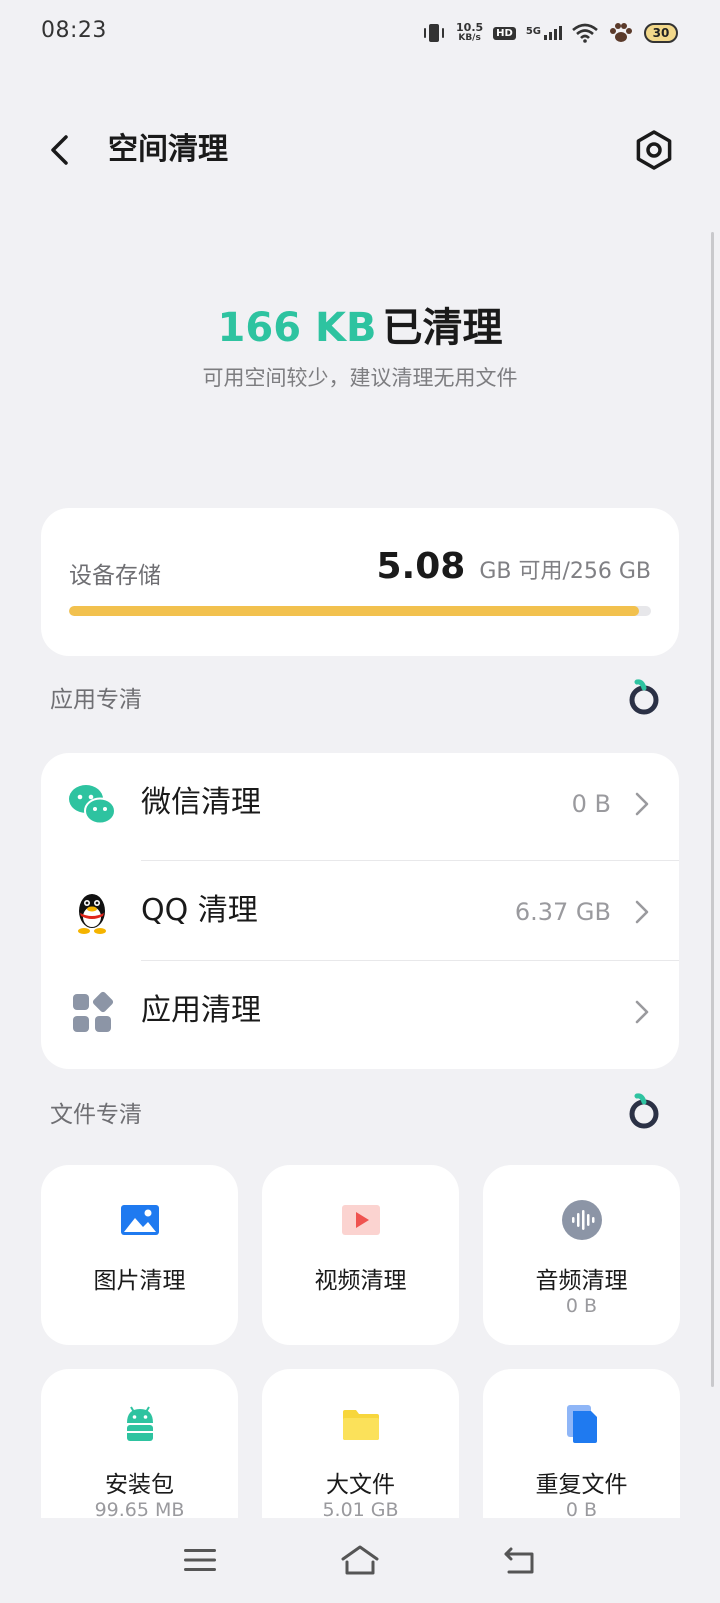 The height and width of the screenshot is (1603, 720). I want to click on gear-icon, so click(654, 150).